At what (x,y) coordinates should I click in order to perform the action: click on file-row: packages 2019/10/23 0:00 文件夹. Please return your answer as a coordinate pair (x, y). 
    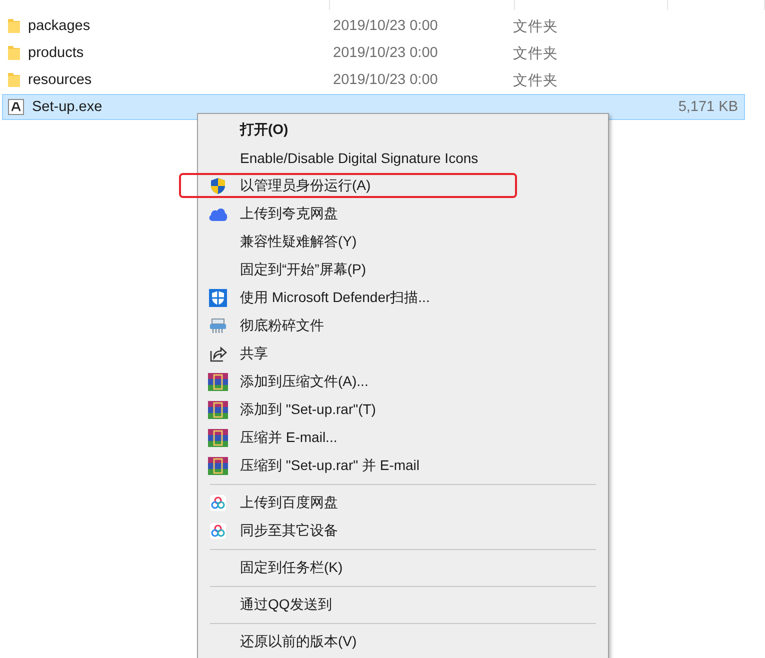
    Looking at the image, I should click on (373, 26).